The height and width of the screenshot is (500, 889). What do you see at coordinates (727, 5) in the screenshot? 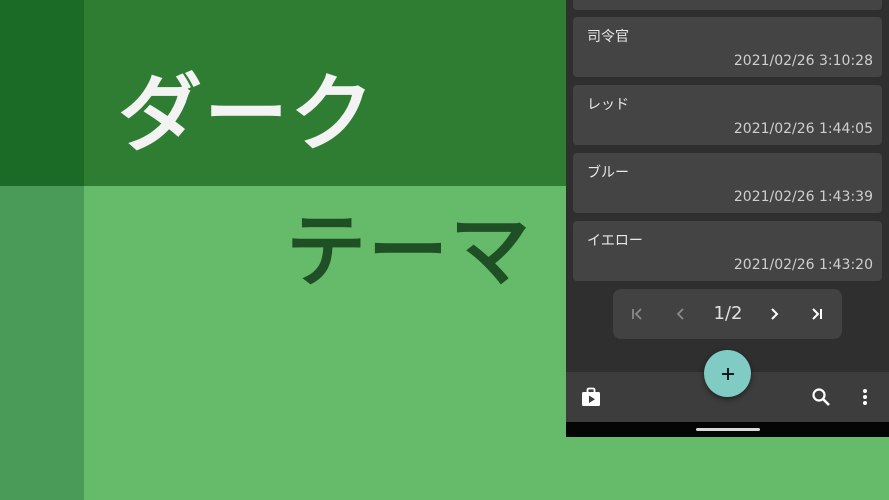
I see `list-item-partial` at bounding box center [727, 5].